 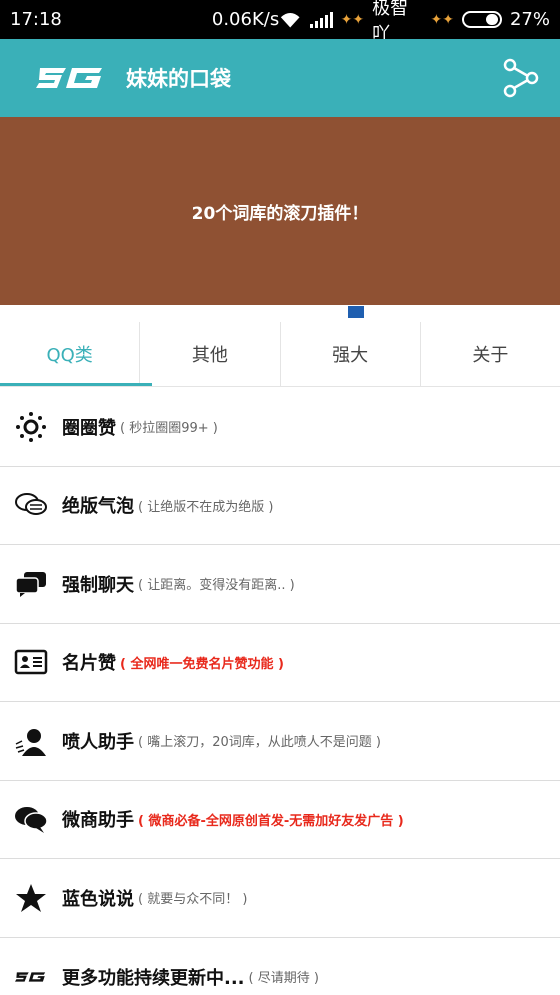 I want to click on person-speaking-icon, so click(x=31, y=741).